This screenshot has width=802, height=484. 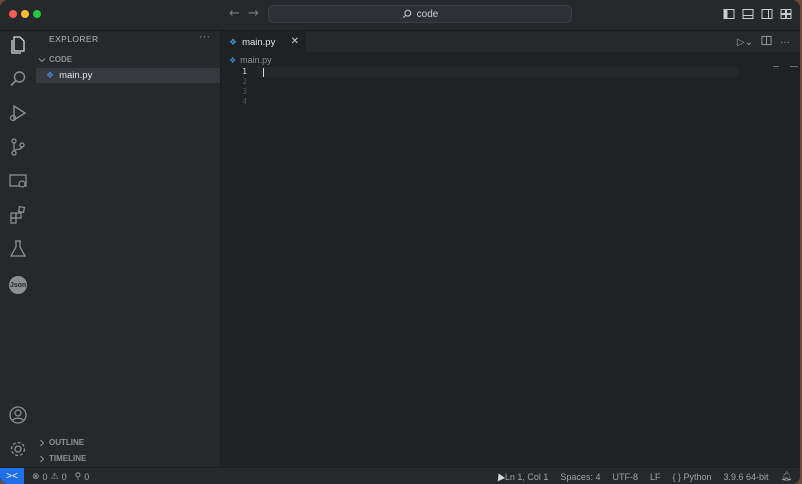 I want to click on title-bar: ← → code, so click(x=400, y=15).